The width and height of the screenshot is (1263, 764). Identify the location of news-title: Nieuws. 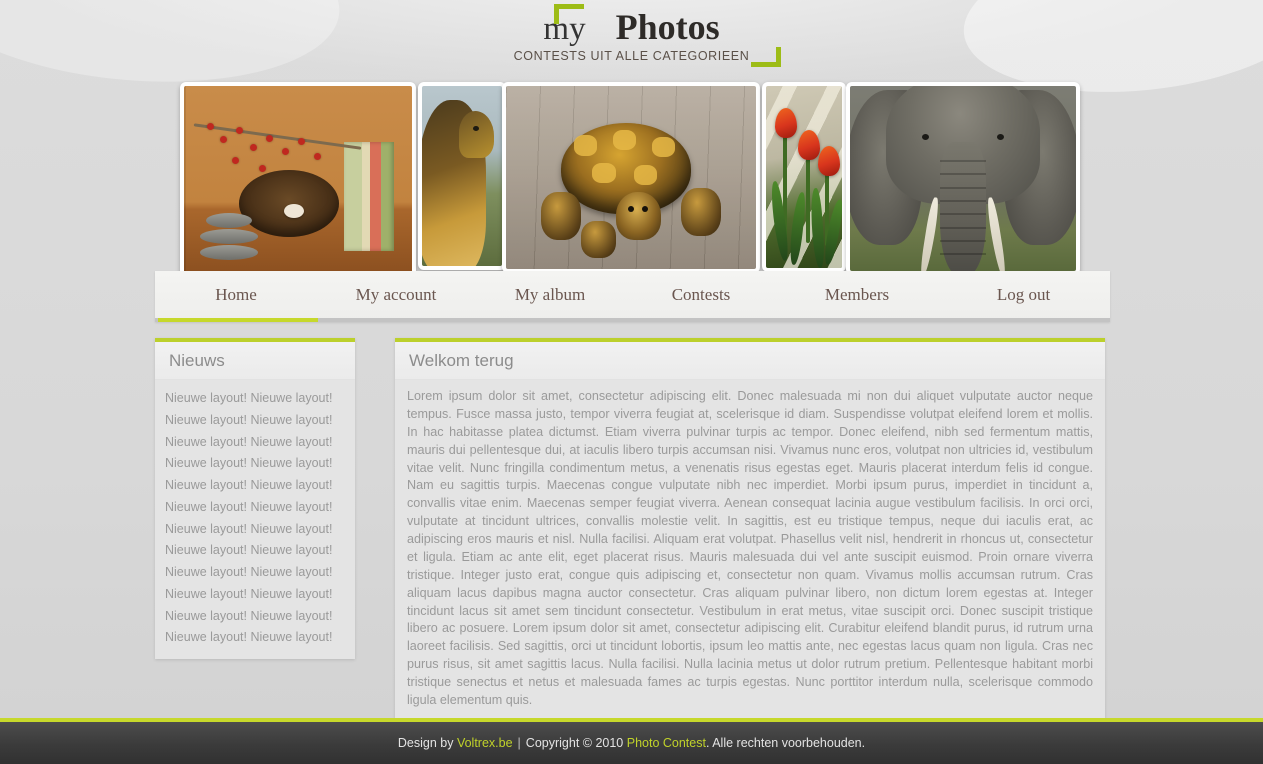
(197, 360).